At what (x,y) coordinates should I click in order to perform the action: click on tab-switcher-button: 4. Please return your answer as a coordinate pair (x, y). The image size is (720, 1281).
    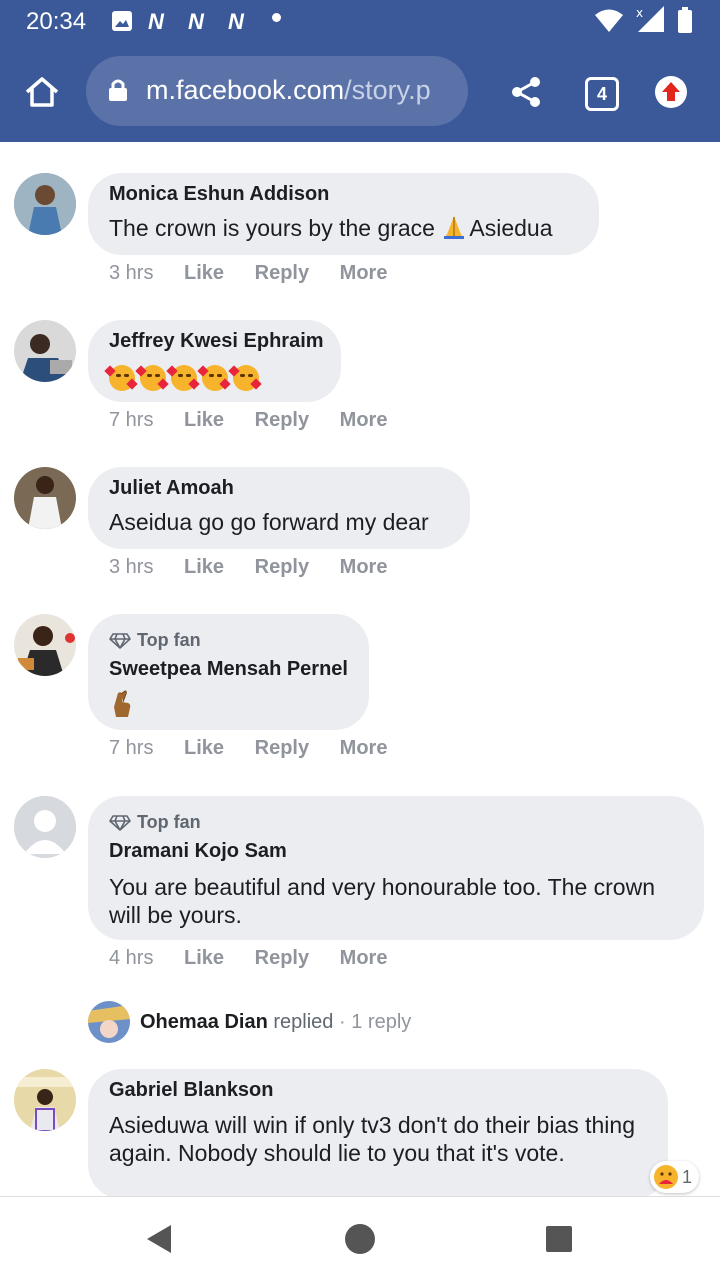
    Looking at the image, I should click on (602, 94).